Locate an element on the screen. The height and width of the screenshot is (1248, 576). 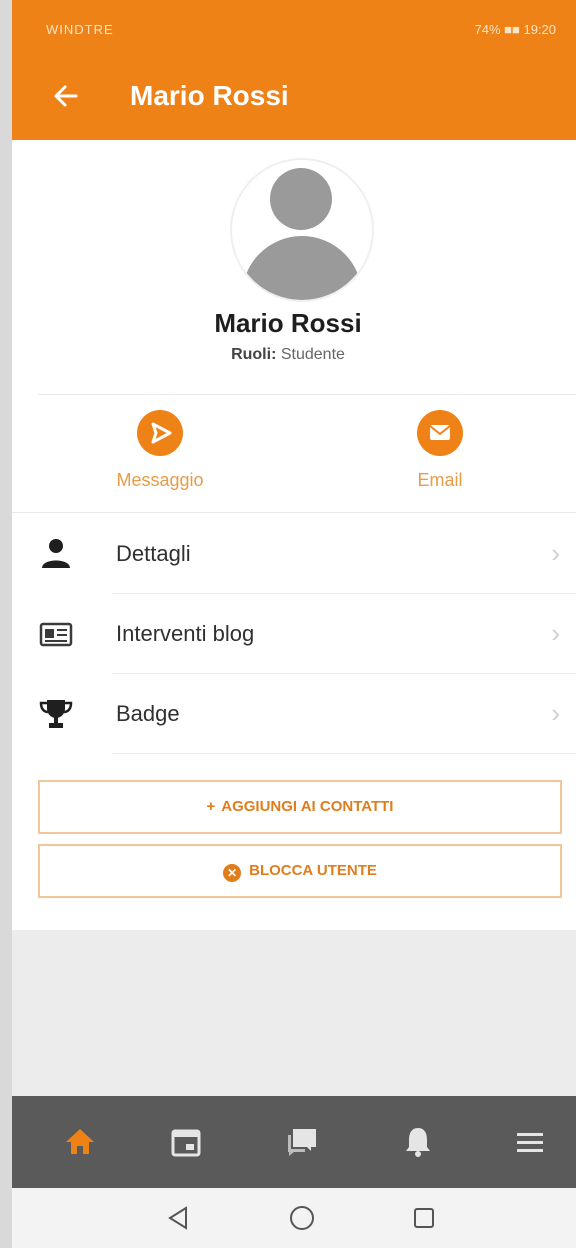
avatar is located at coordinates (302, 230).